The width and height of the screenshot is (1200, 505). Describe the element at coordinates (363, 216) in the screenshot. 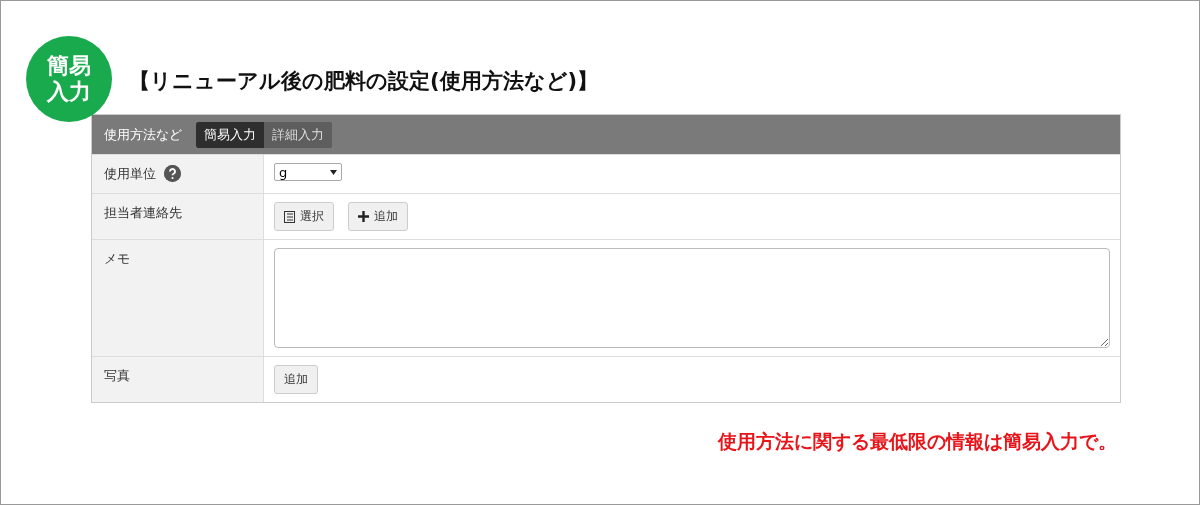

I see `plus-icon` at that location.